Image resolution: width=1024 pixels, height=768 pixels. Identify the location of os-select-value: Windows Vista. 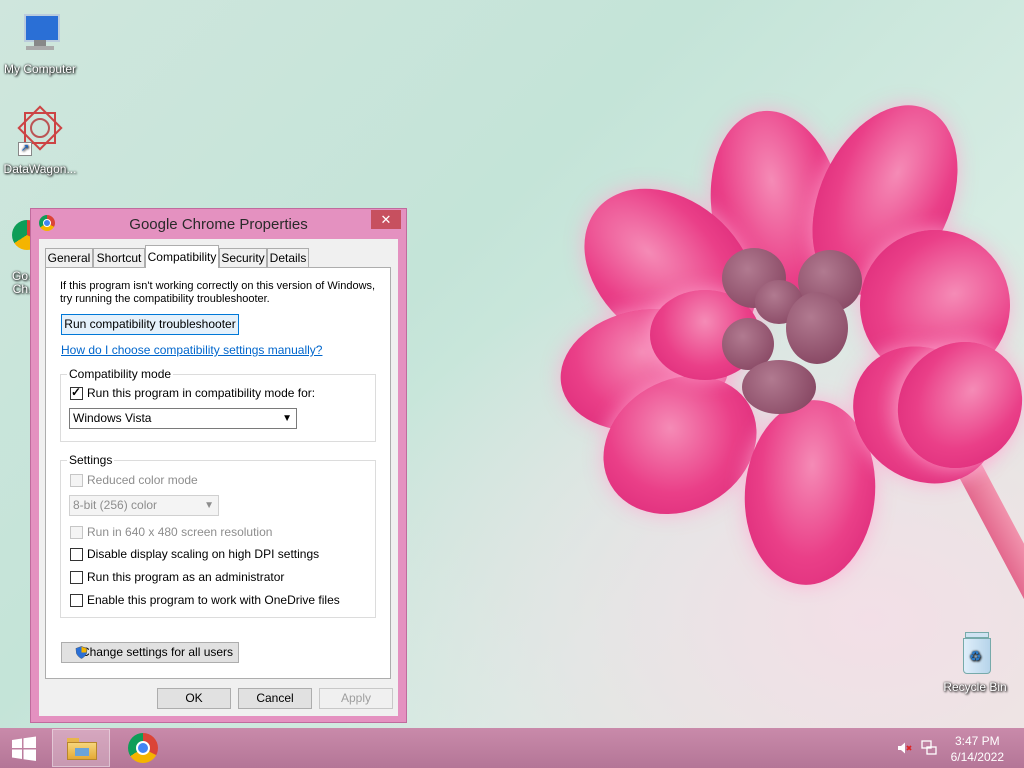
(112, 418).